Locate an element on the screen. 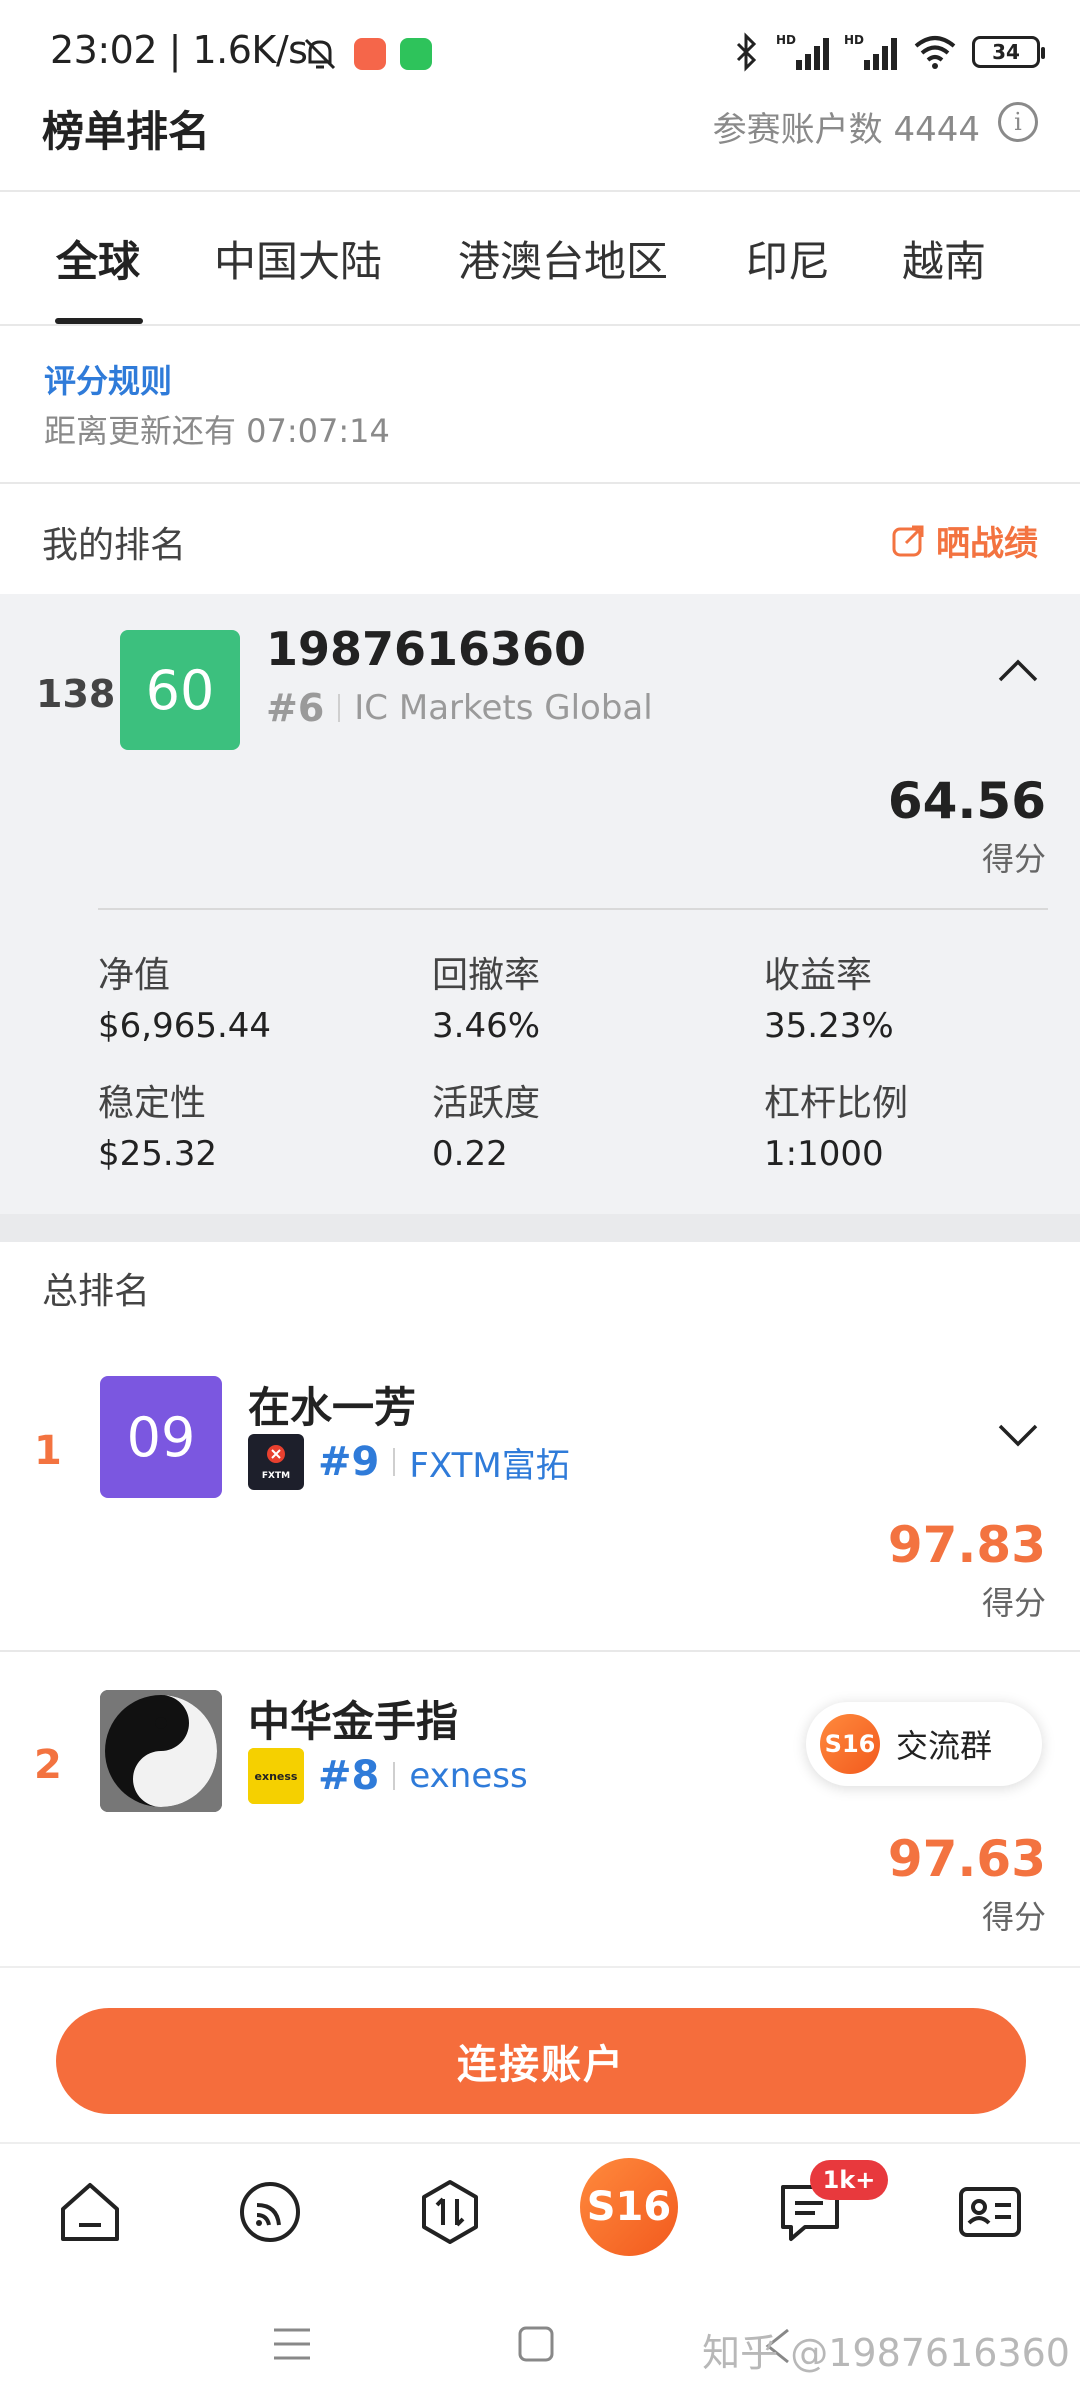 This screenshot has height=2400, width=1080. stat-value: $25.32 is located at coordinates (157, 1154).